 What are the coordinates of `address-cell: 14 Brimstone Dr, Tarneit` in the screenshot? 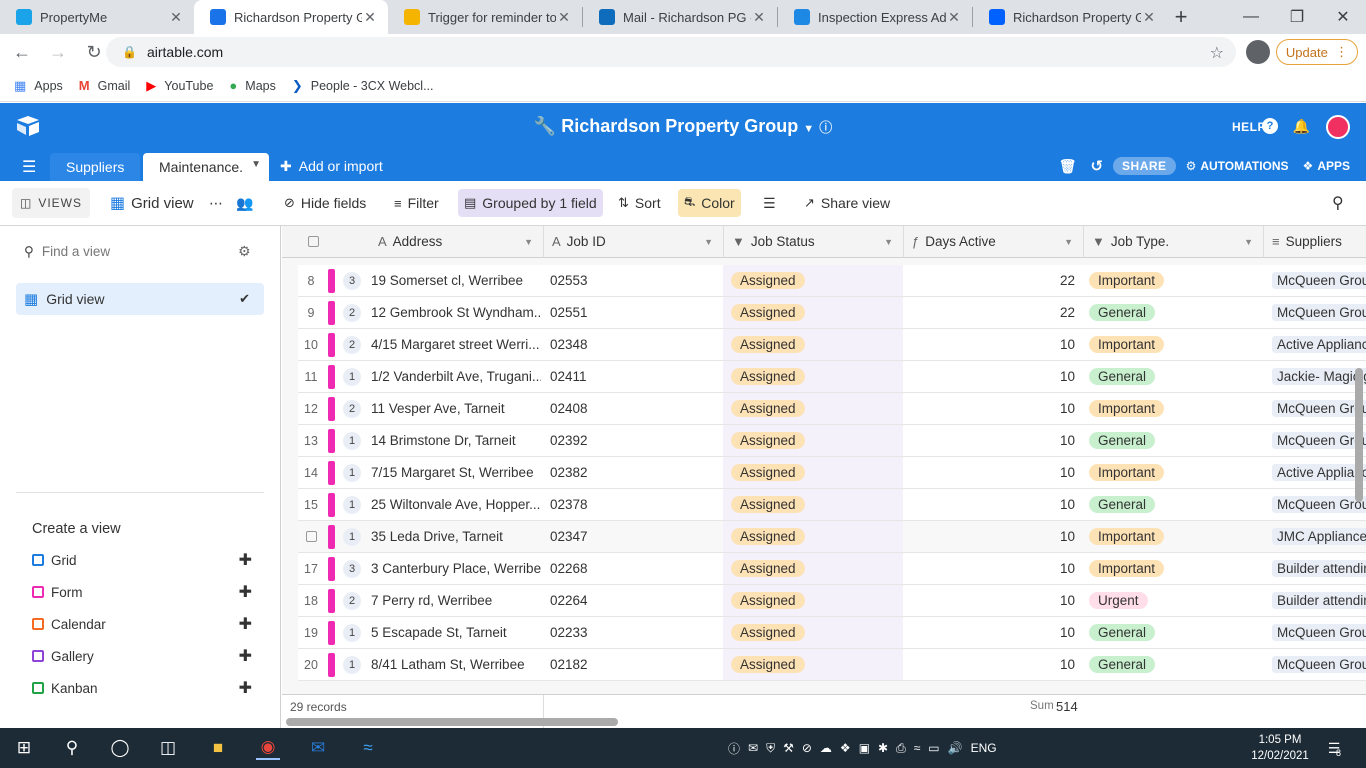 It's located at (456, 440).